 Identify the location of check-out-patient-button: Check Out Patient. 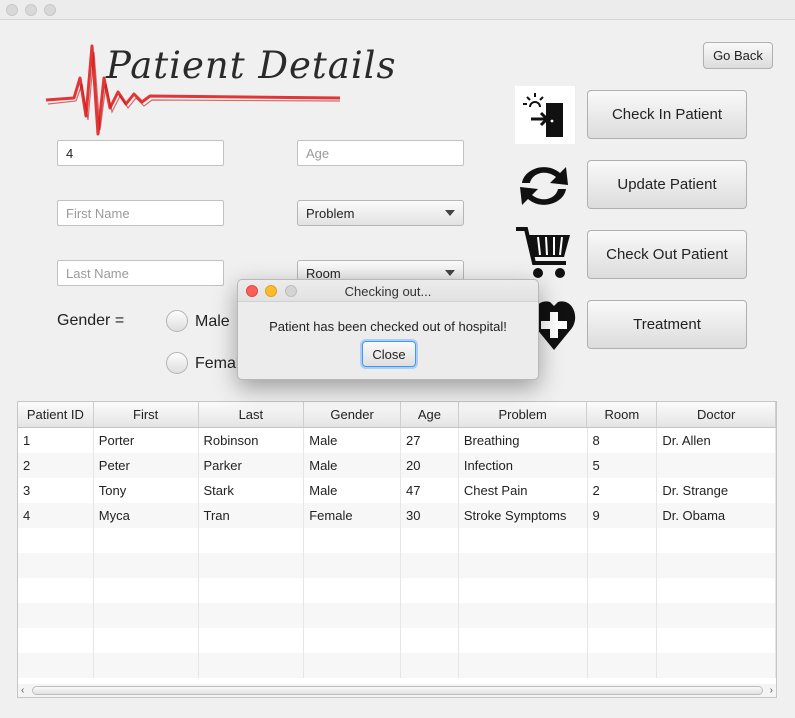
(667, 254).